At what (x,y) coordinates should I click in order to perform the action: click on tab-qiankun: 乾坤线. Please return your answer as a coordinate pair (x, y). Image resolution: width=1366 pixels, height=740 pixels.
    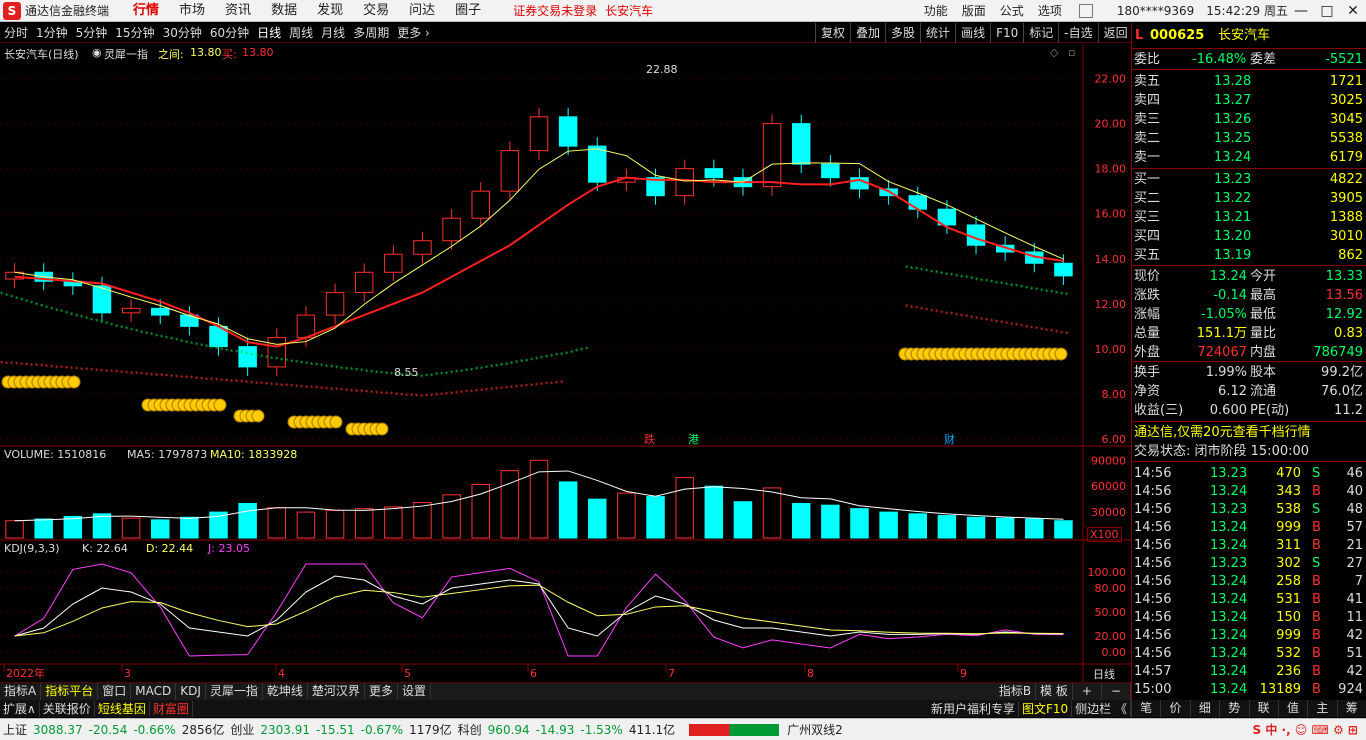
    Looking at the image, I should click on (285, 691).